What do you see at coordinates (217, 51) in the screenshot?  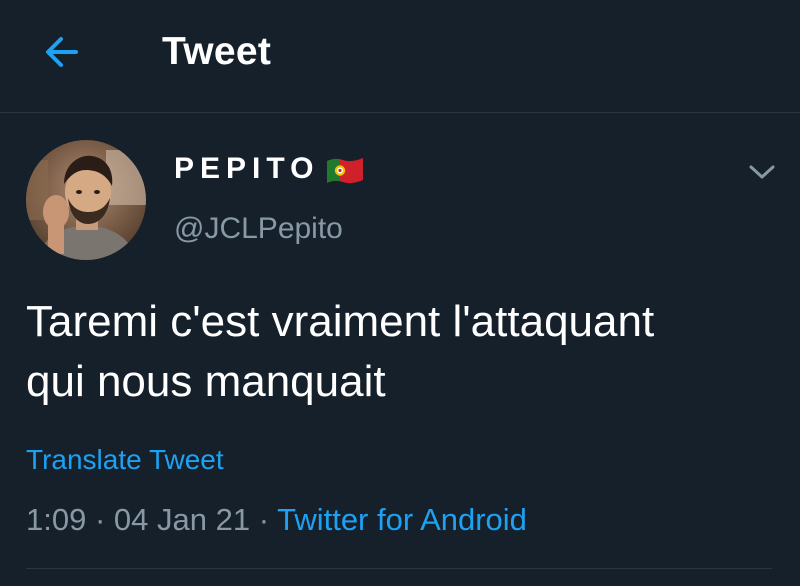 I see `page-title: Tweet` at bounding box center [217, 51].